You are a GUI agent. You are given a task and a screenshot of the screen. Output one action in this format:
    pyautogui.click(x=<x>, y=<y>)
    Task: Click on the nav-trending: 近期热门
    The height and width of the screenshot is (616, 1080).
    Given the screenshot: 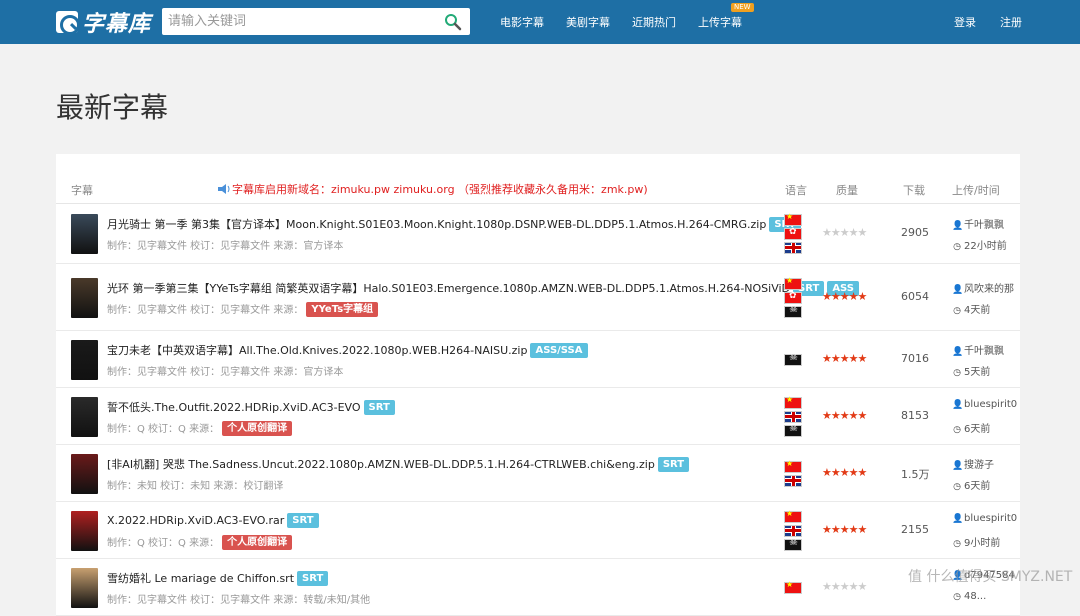 What is the action you would take?
    pyautogui.click(x=654, y=22)
    